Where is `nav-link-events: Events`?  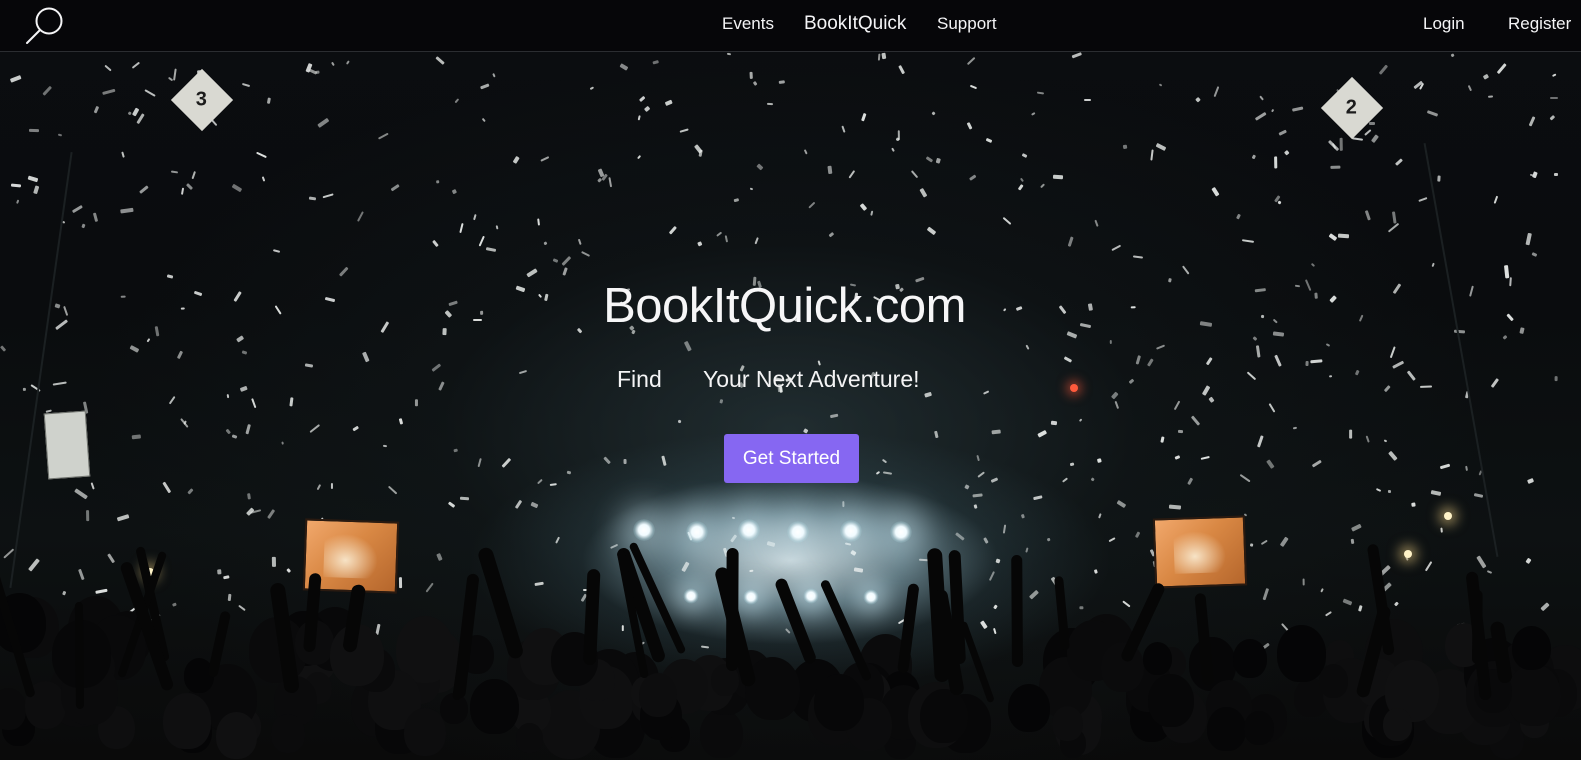 nav-link-events: Events is located at coordinates (748, 24).